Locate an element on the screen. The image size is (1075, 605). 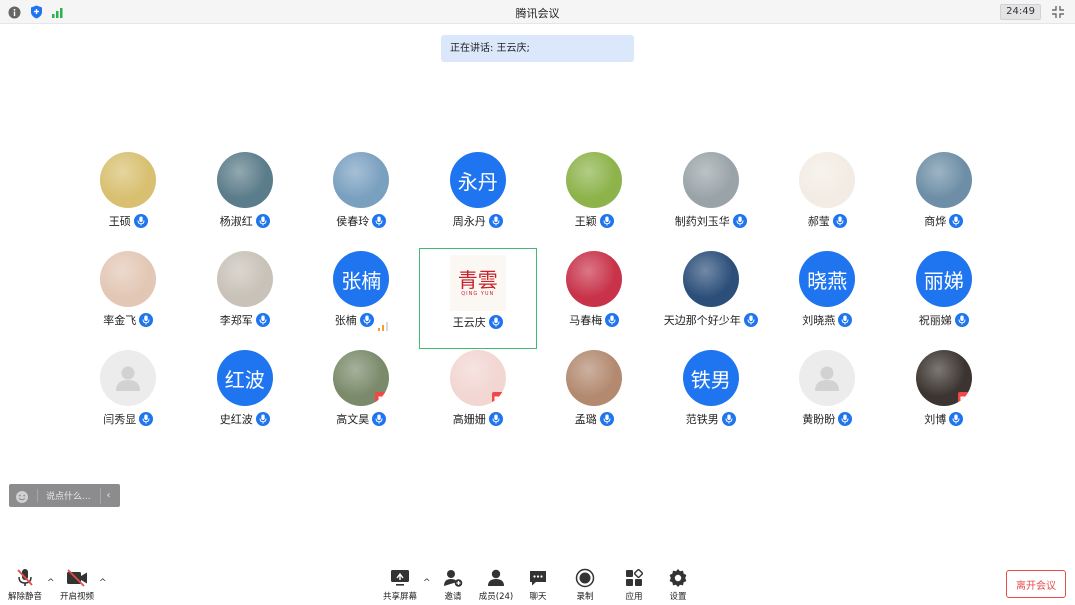
participant-name-row: 李郑军 is located at coordinates (245, 320).